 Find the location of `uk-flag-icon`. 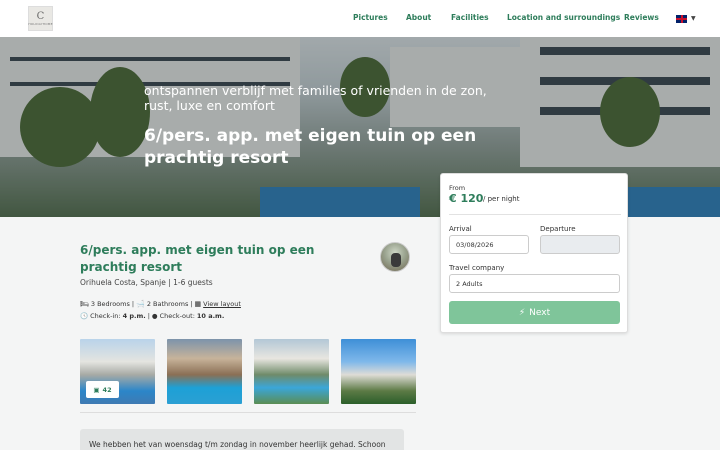

uk-flag-icon is located at coordinates (681, 19).